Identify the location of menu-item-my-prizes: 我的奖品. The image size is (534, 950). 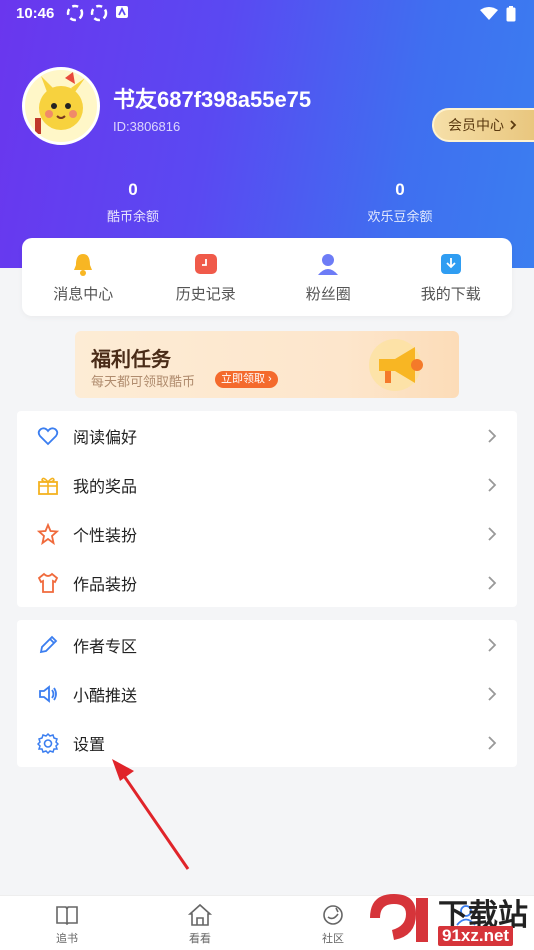
(267, 484).